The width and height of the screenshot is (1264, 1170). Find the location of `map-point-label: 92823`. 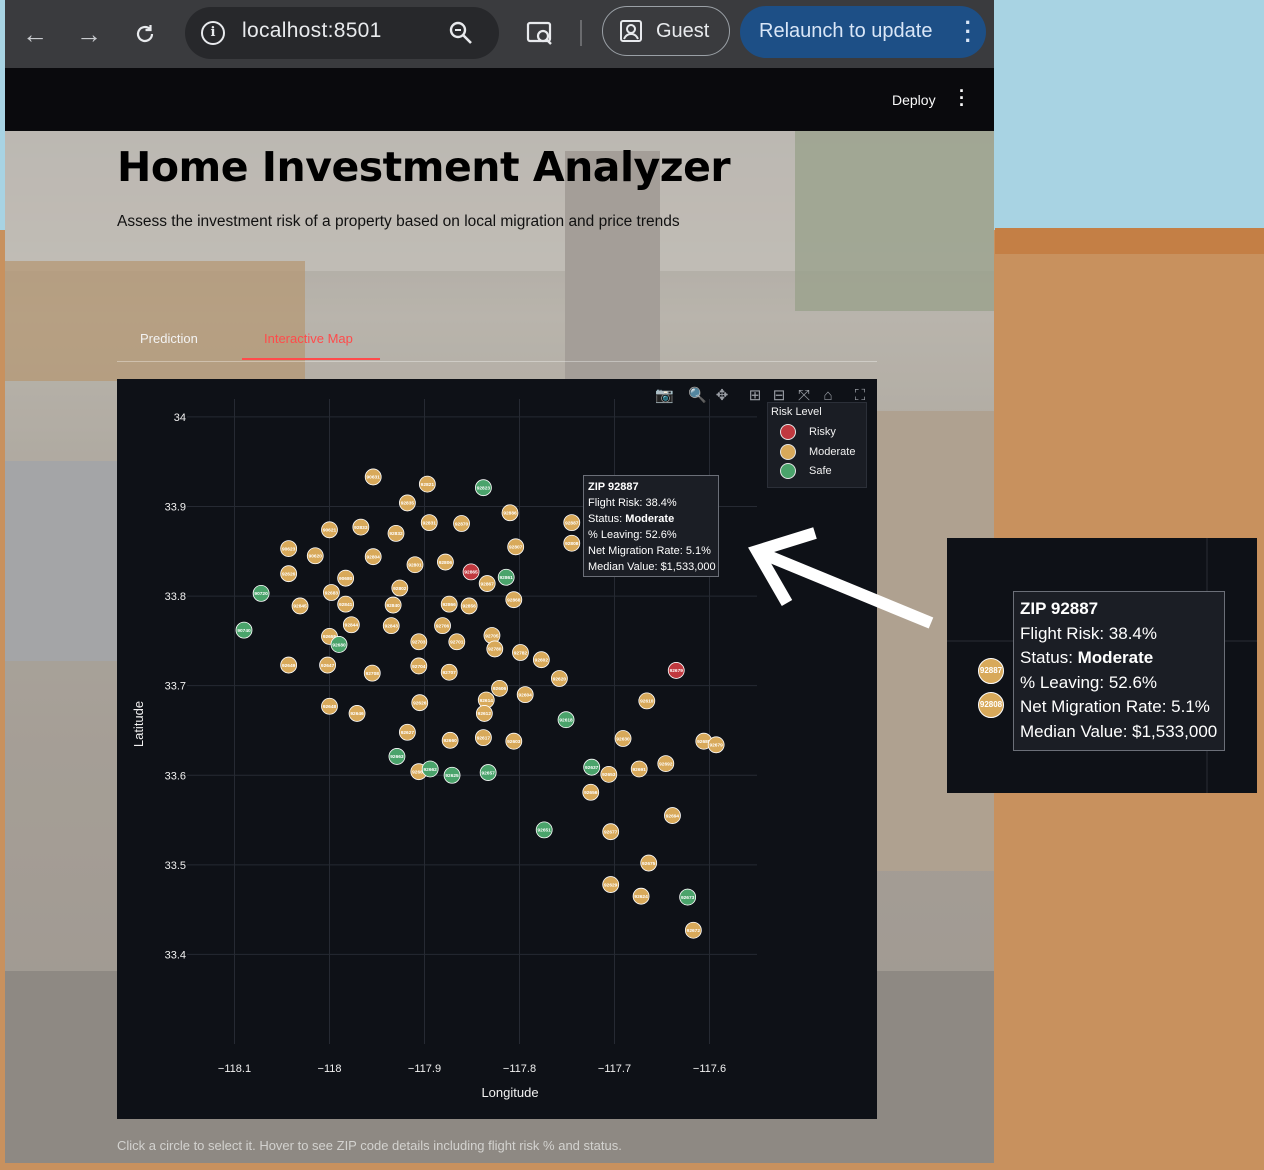

map-point-label: 92823 is located at coordinates (484, 488).